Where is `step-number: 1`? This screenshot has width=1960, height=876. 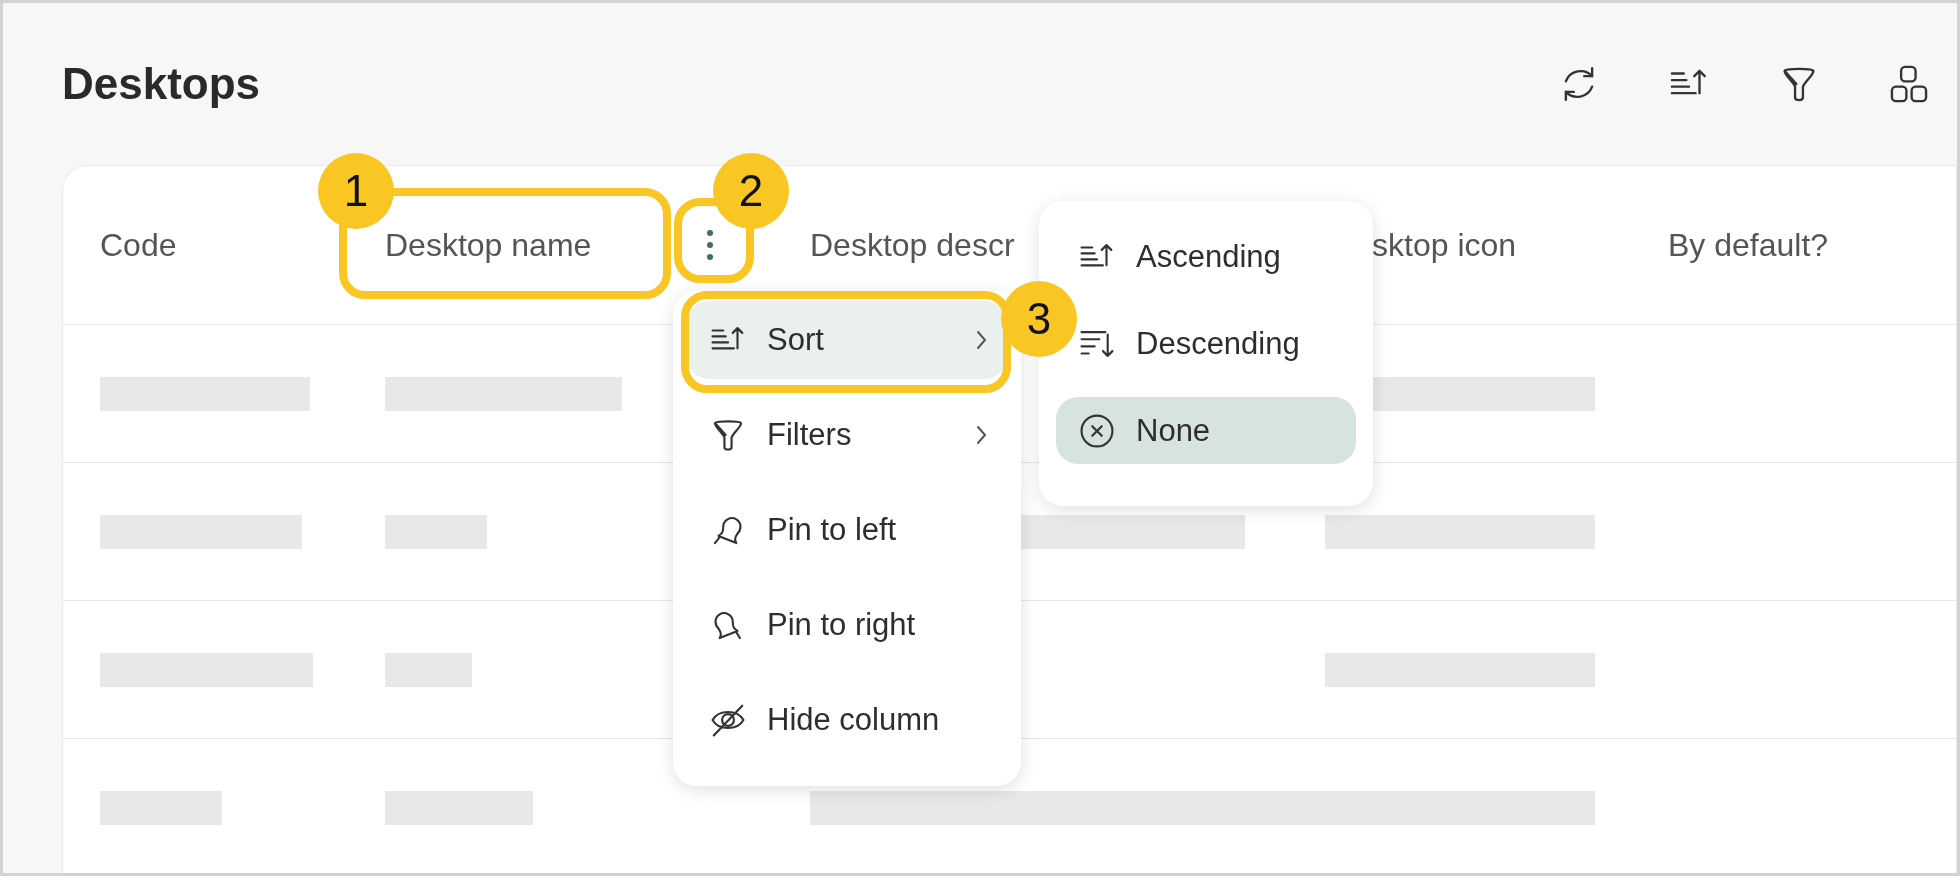 step-number: 1 is located at coordinates (356, 191).